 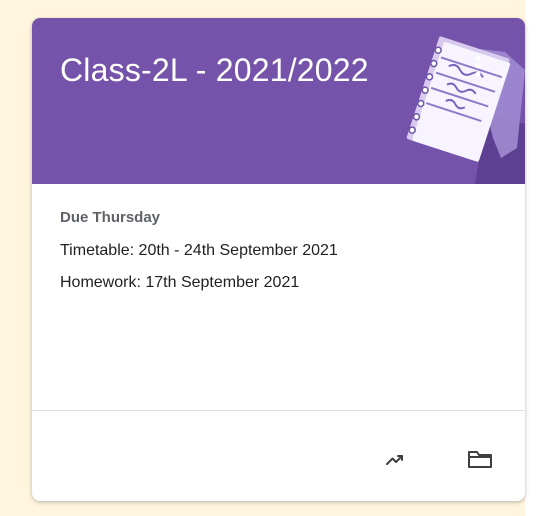 I want to click on more-options-button, so click(x=478, y=66).